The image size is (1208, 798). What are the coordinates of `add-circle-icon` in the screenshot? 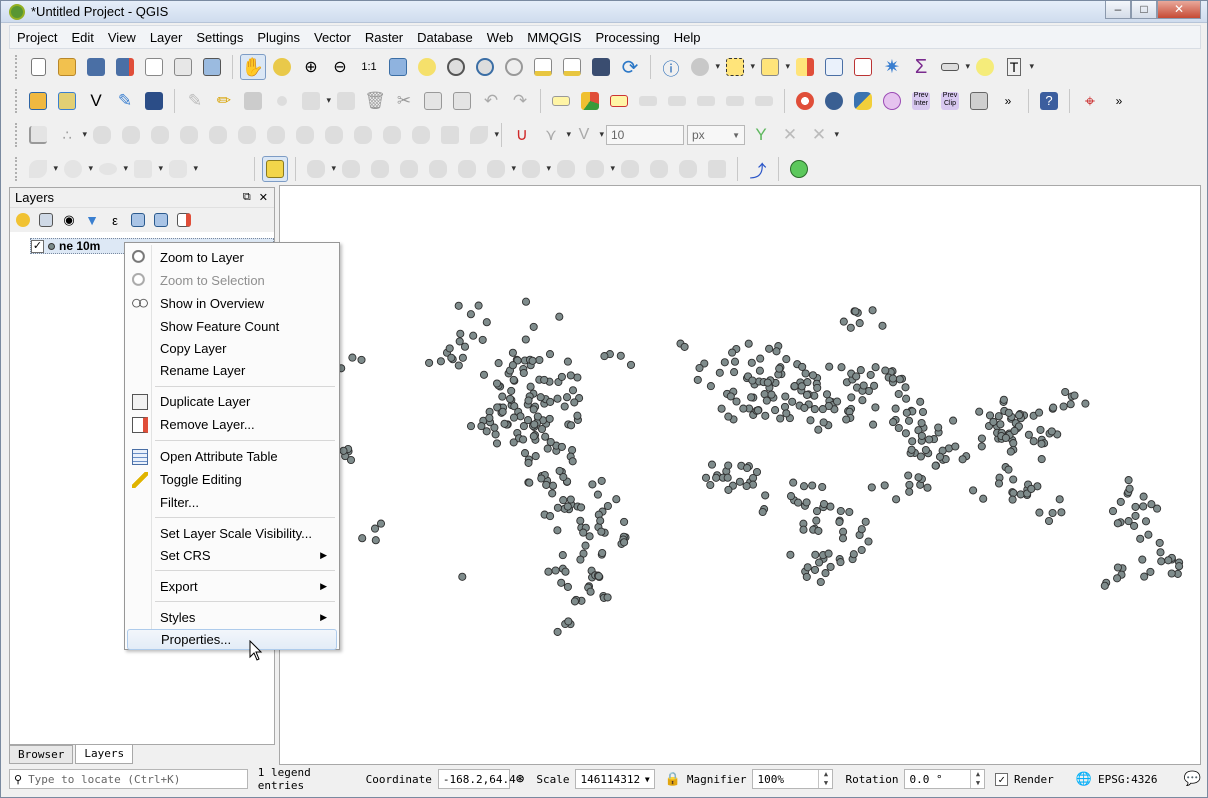 It's located at (76, 169).